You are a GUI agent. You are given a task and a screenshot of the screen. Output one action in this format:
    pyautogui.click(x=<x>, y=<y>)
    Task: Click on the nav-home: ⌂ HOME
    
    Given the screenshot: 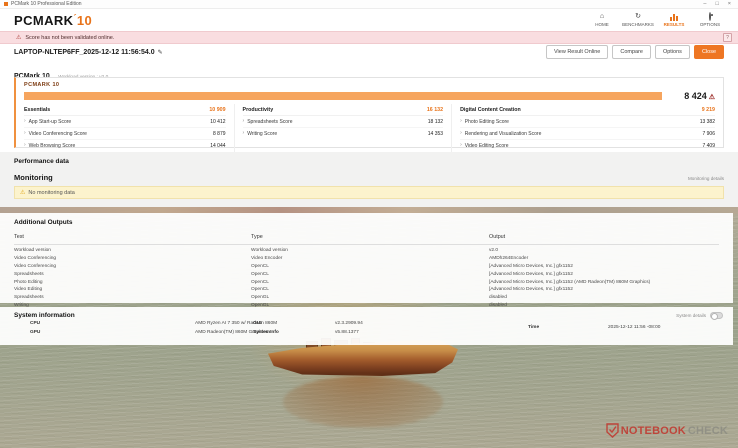 What is the action you would take?
    pyautogui.click(x=602, y=20)
    